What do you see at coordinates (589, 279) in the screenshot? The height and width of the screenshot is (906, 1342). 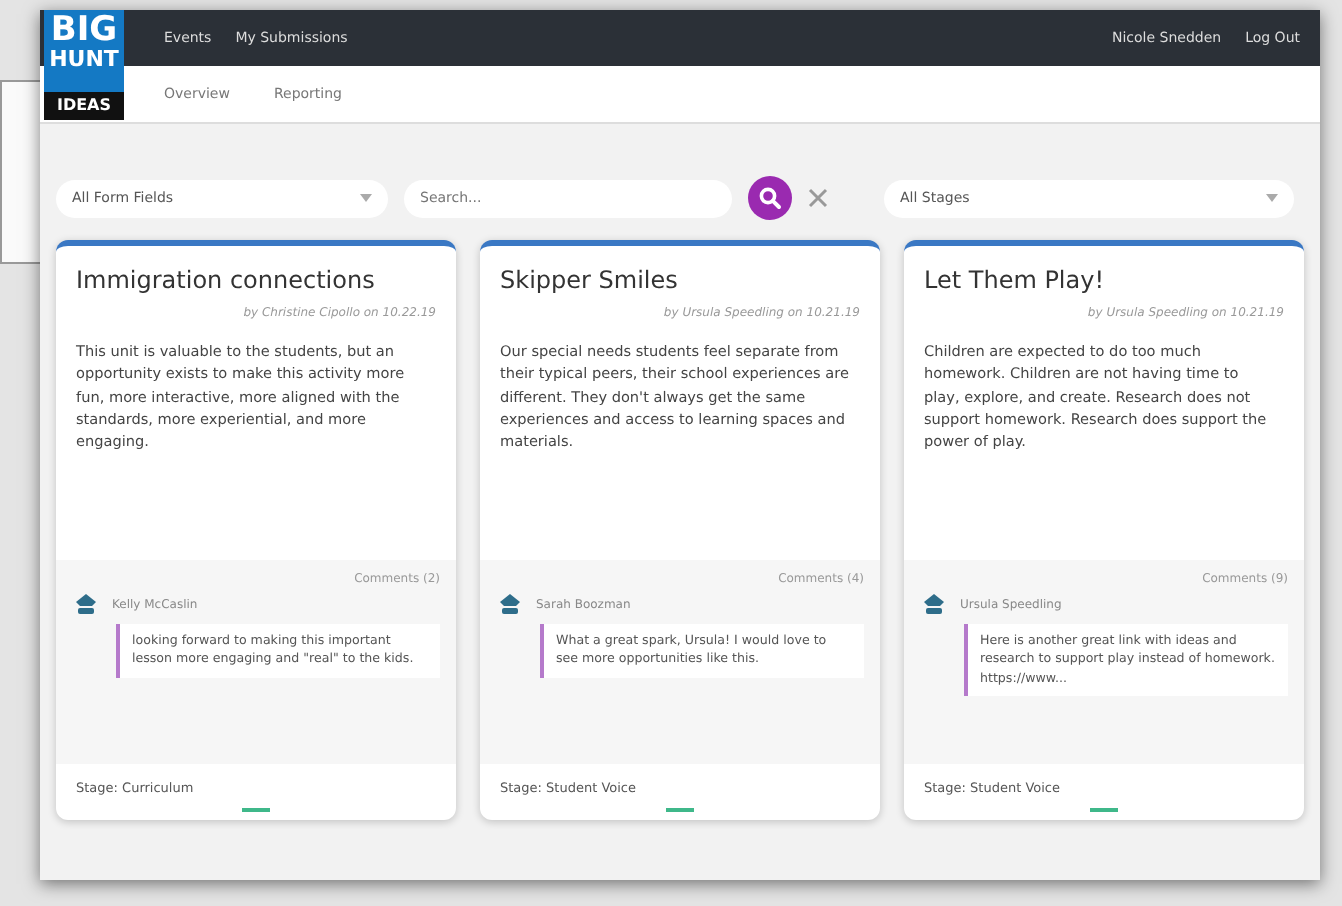 I see `card-title: Skipper Smiles` at bounding box center [589, 279].